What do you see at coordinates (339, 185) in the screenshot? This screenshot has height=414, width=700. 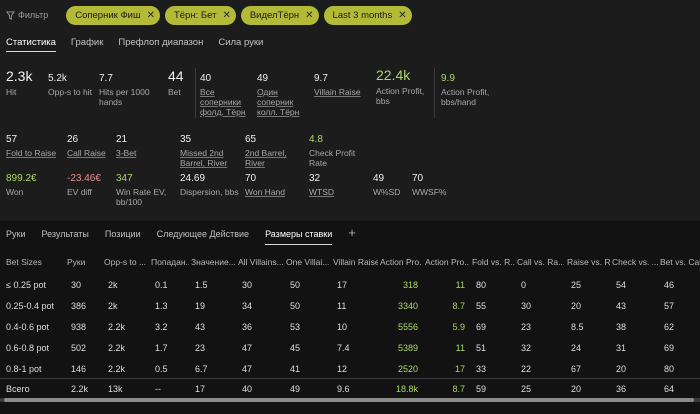 I see `stat-wtsd: 32 WTSD` at bounding box center [339, 185].